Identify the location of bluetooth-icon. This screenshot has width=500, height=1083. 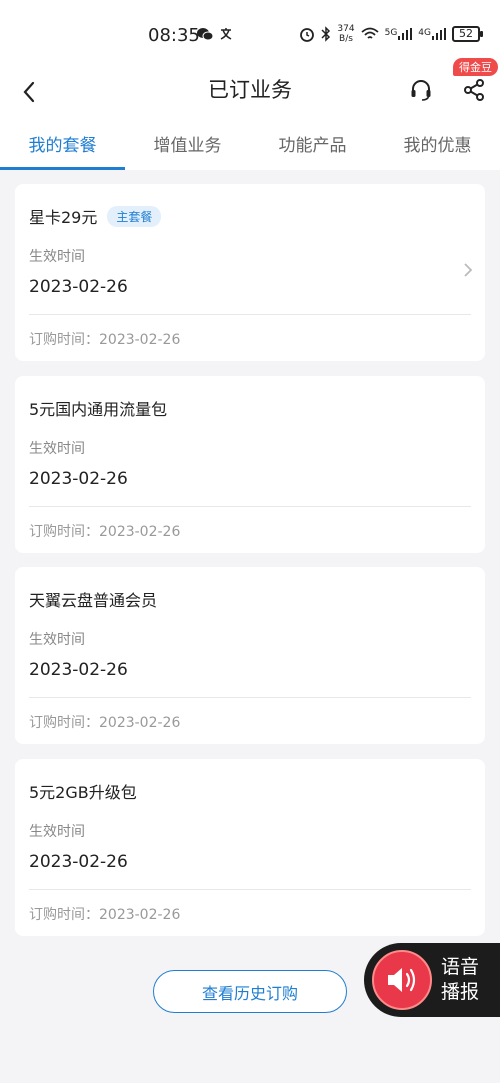
(326, 34).